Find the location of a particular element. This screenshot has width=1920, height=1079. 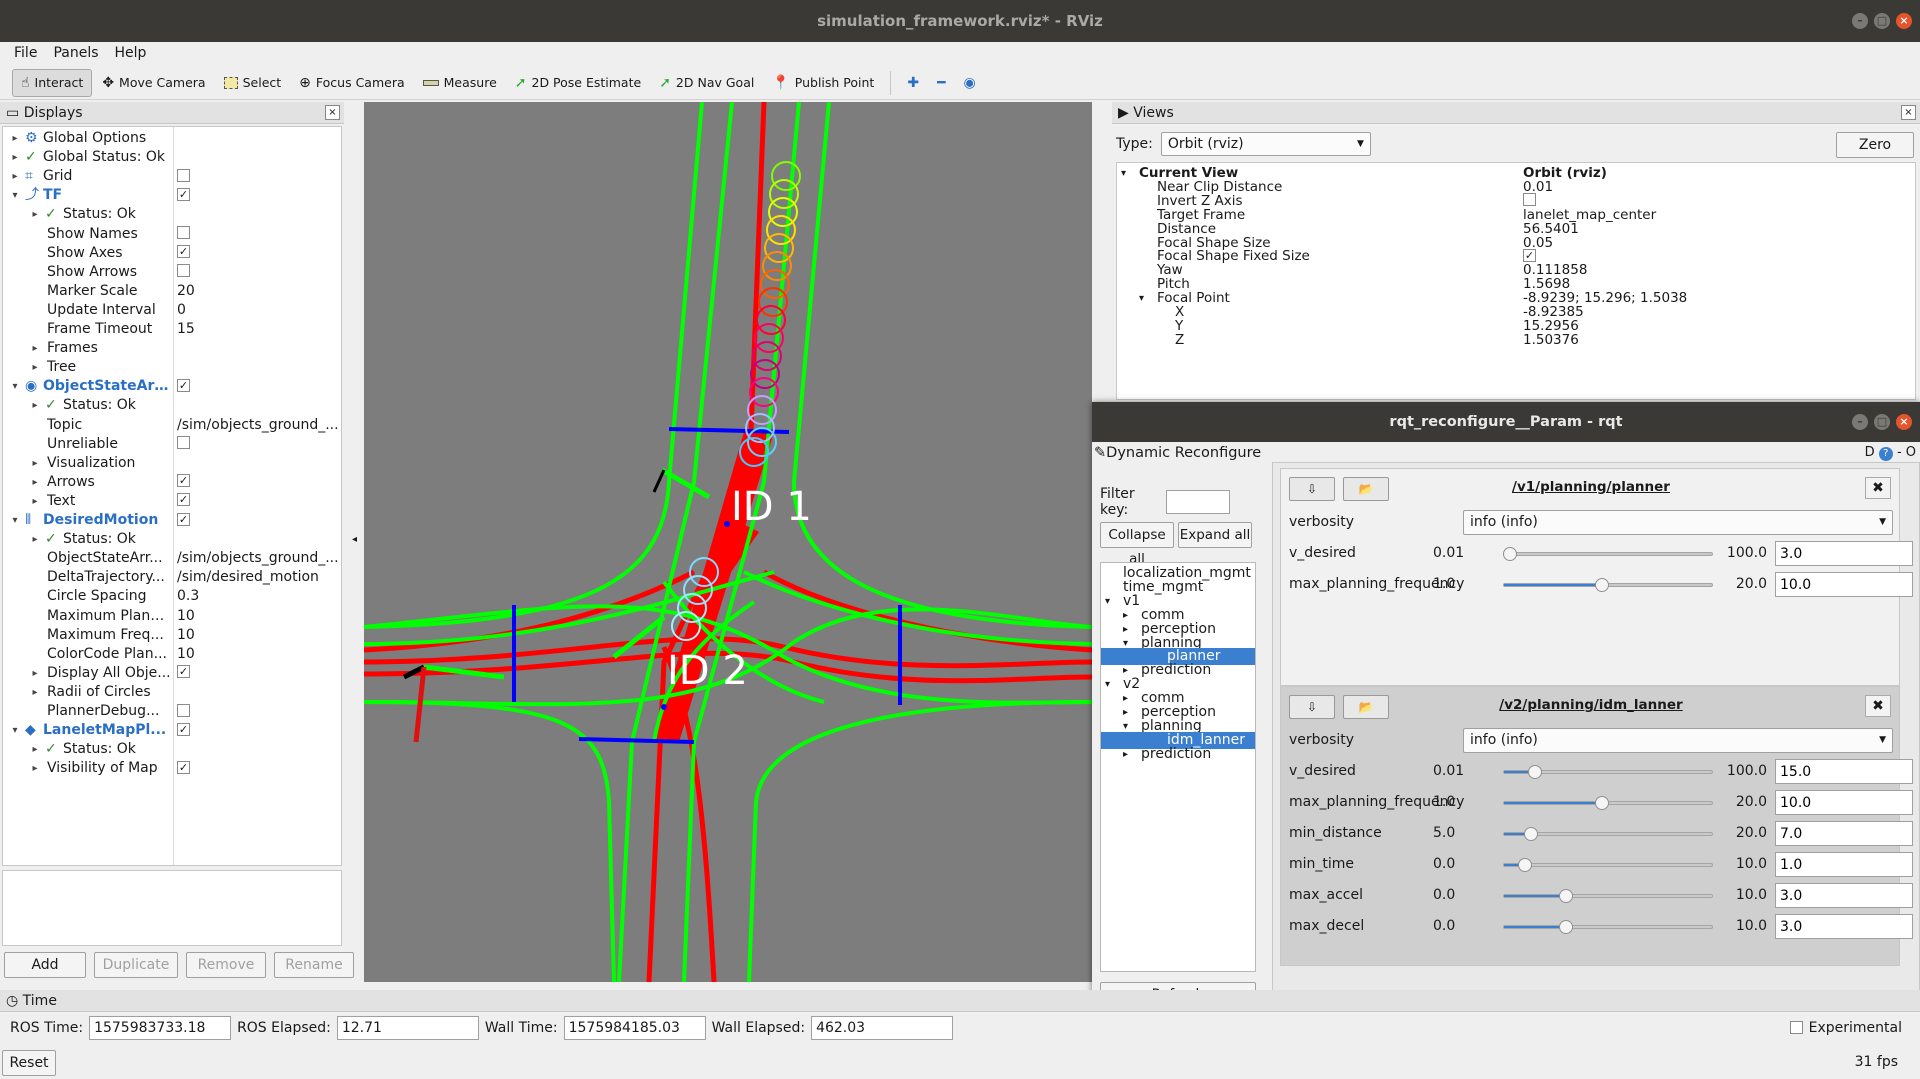

wall-elapsed-field: 462.03 is located at coordinates (882, 1028).